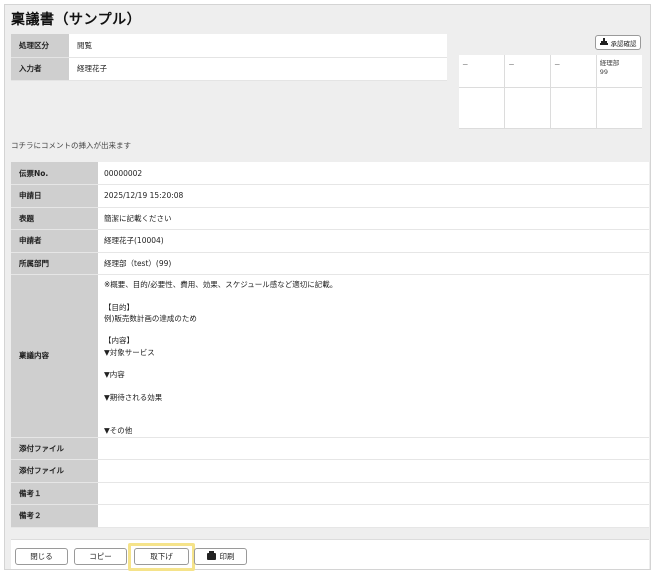 The height and width of the screenshot is (573, 655). I want to click on detail-label: 稟議内容, so click(54, 356).